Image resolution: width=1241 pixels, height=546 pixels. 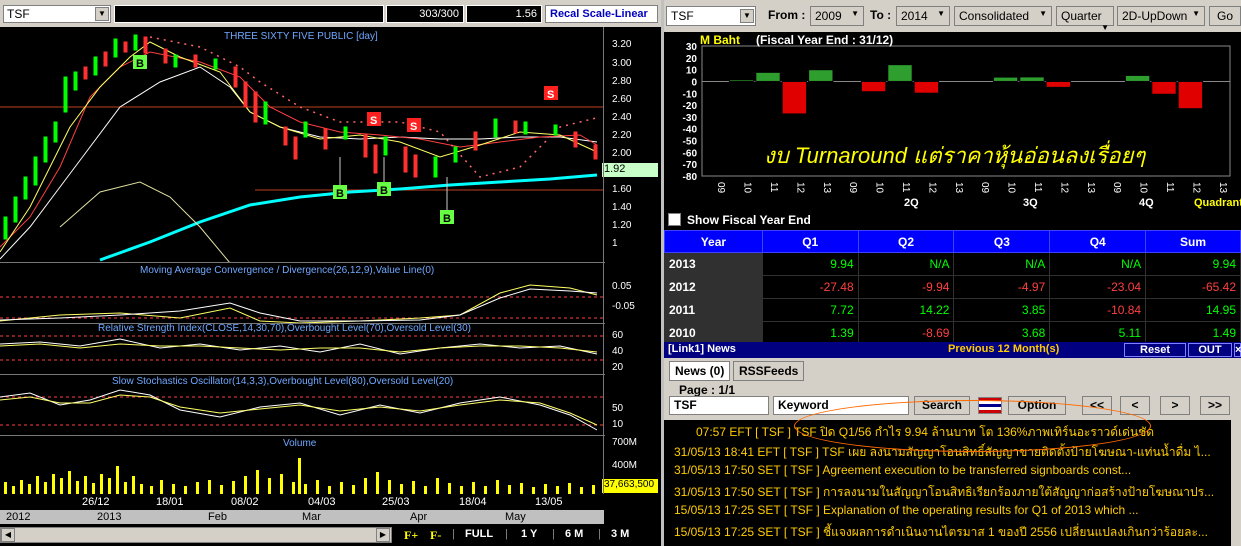 I want to click on y-tick-label: -50, so click(x=690, y=142).